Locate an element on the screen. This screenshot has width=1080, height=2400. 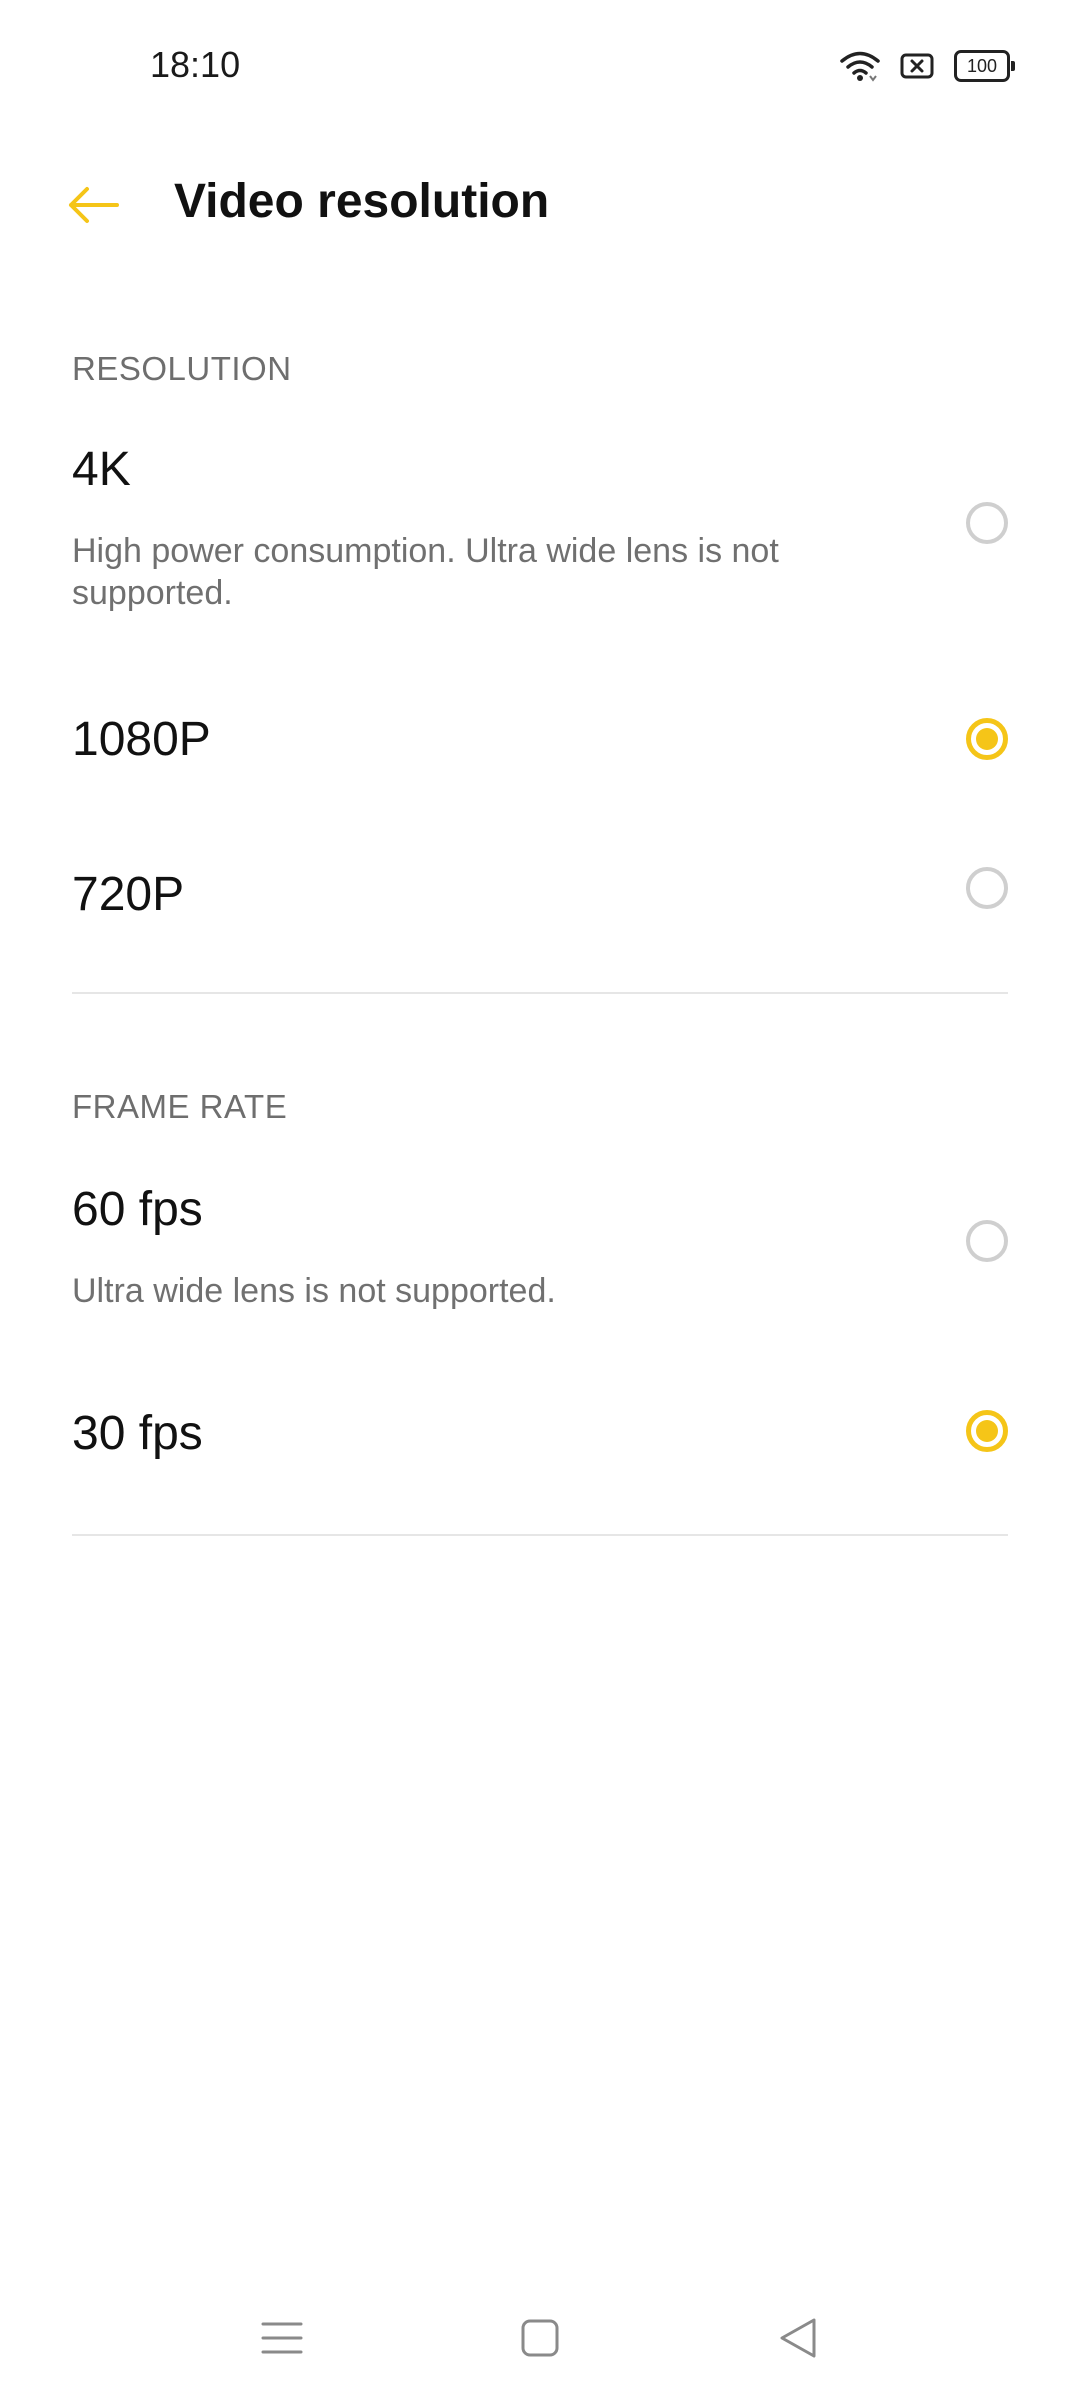
section-header-resolution: RESOLUTION is located at coordinates (182, 368).